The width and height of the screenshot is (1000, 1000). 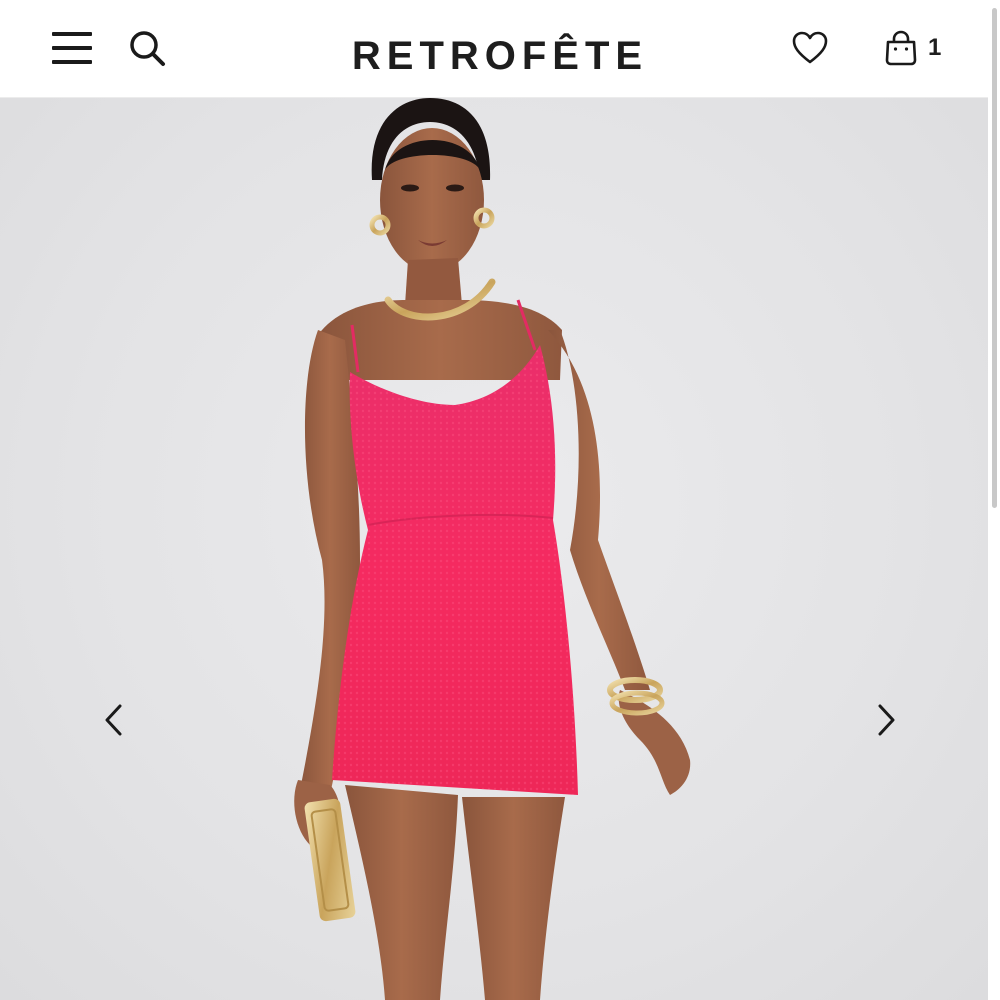 I want to click on brand-logo: RETROFÊTE, so click(x=500, y=56).